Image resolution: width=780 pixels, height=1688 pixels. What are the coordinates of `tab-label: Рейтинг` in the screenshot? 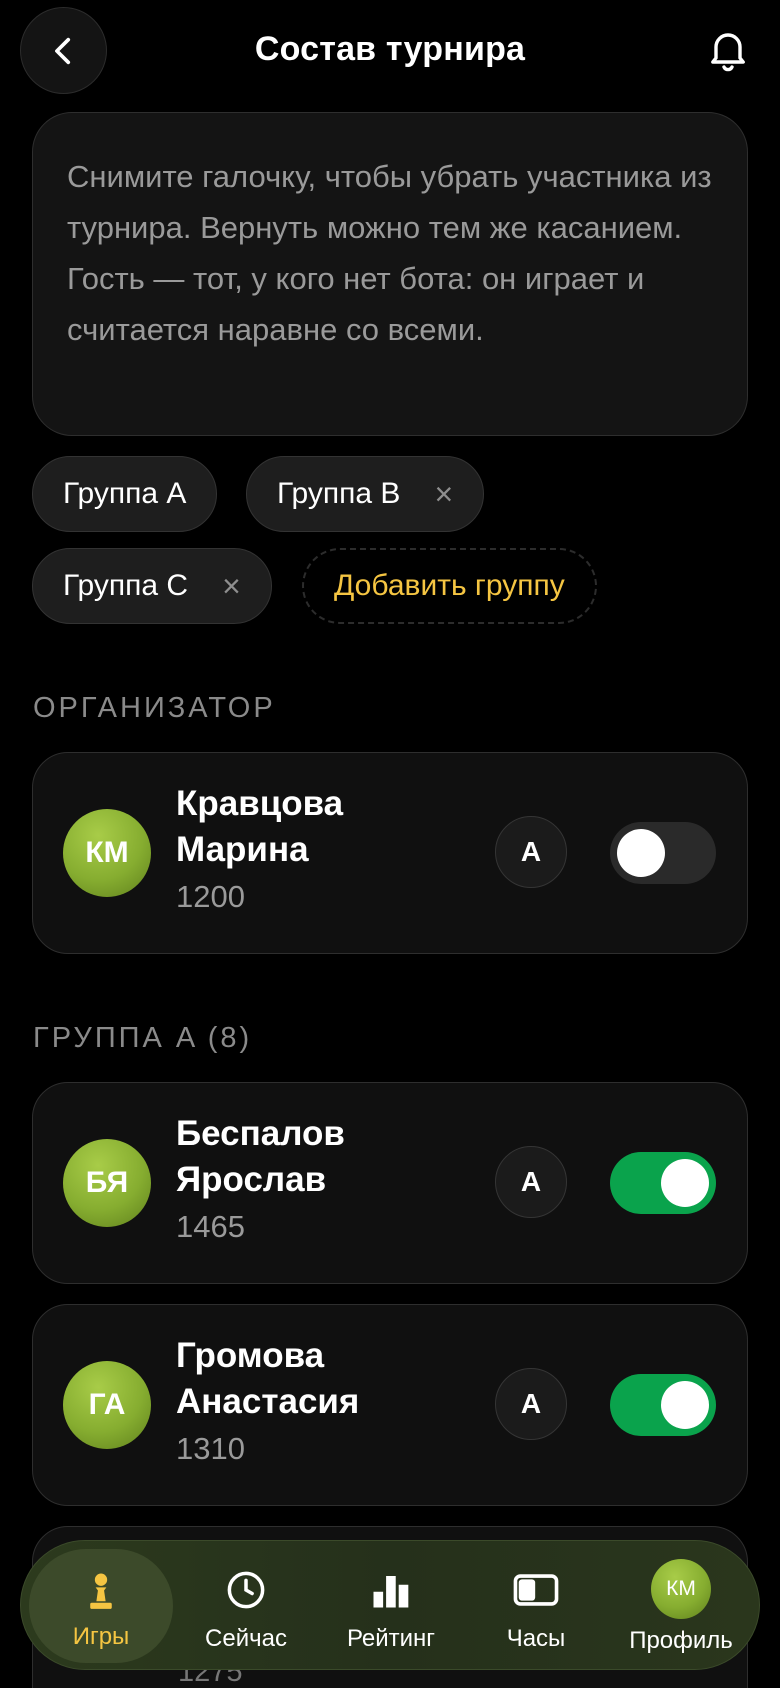 It's located at (391, 1638).